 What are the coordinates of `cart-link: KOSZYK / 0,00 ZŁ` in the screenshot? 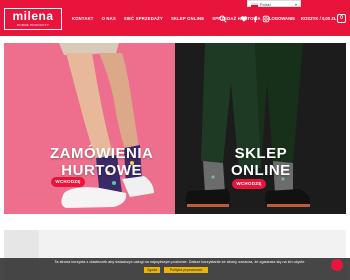 It's located at (318, 19).